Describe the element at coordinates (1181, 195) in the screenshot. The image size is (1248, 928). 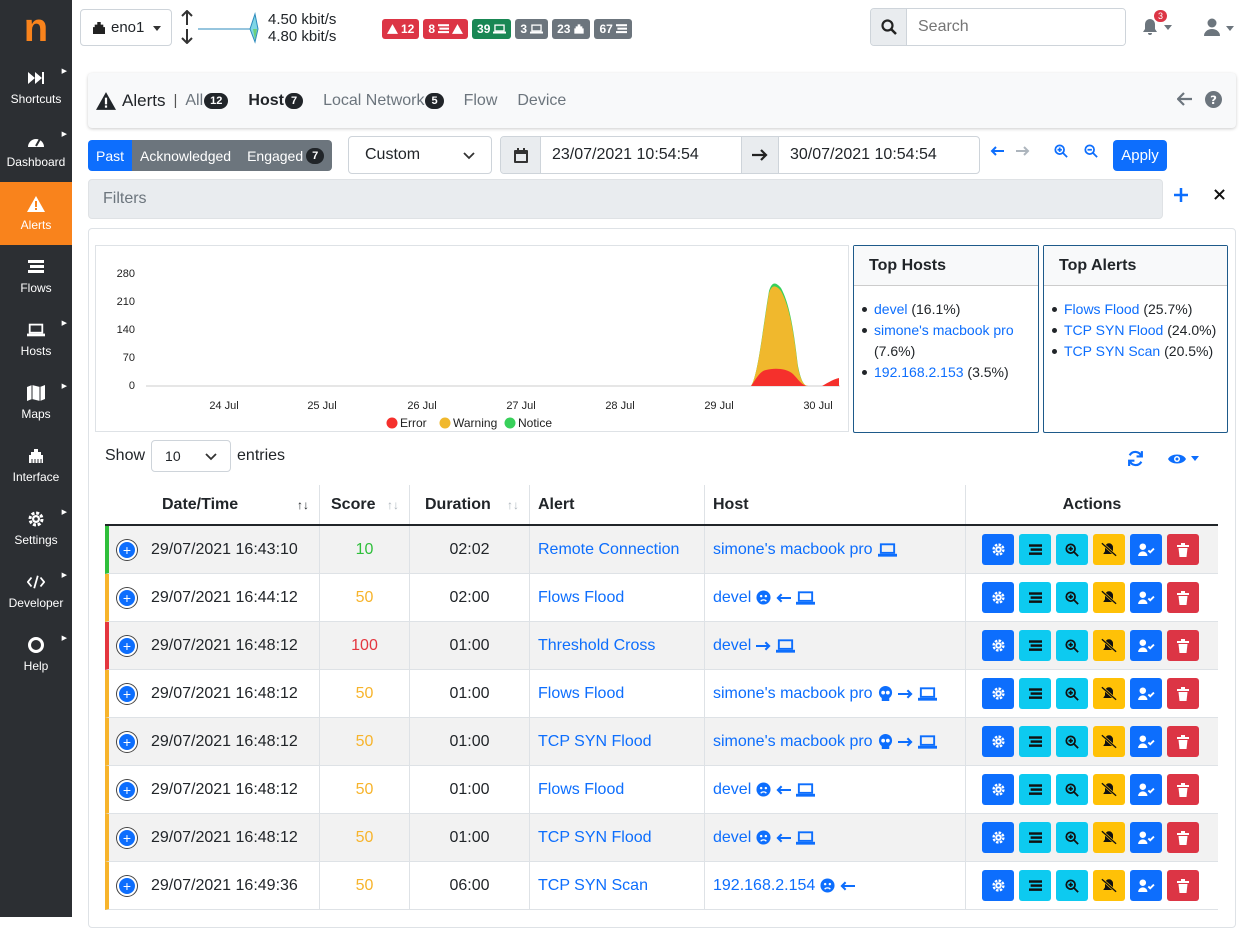
I see `add-filter-icon` at that location.